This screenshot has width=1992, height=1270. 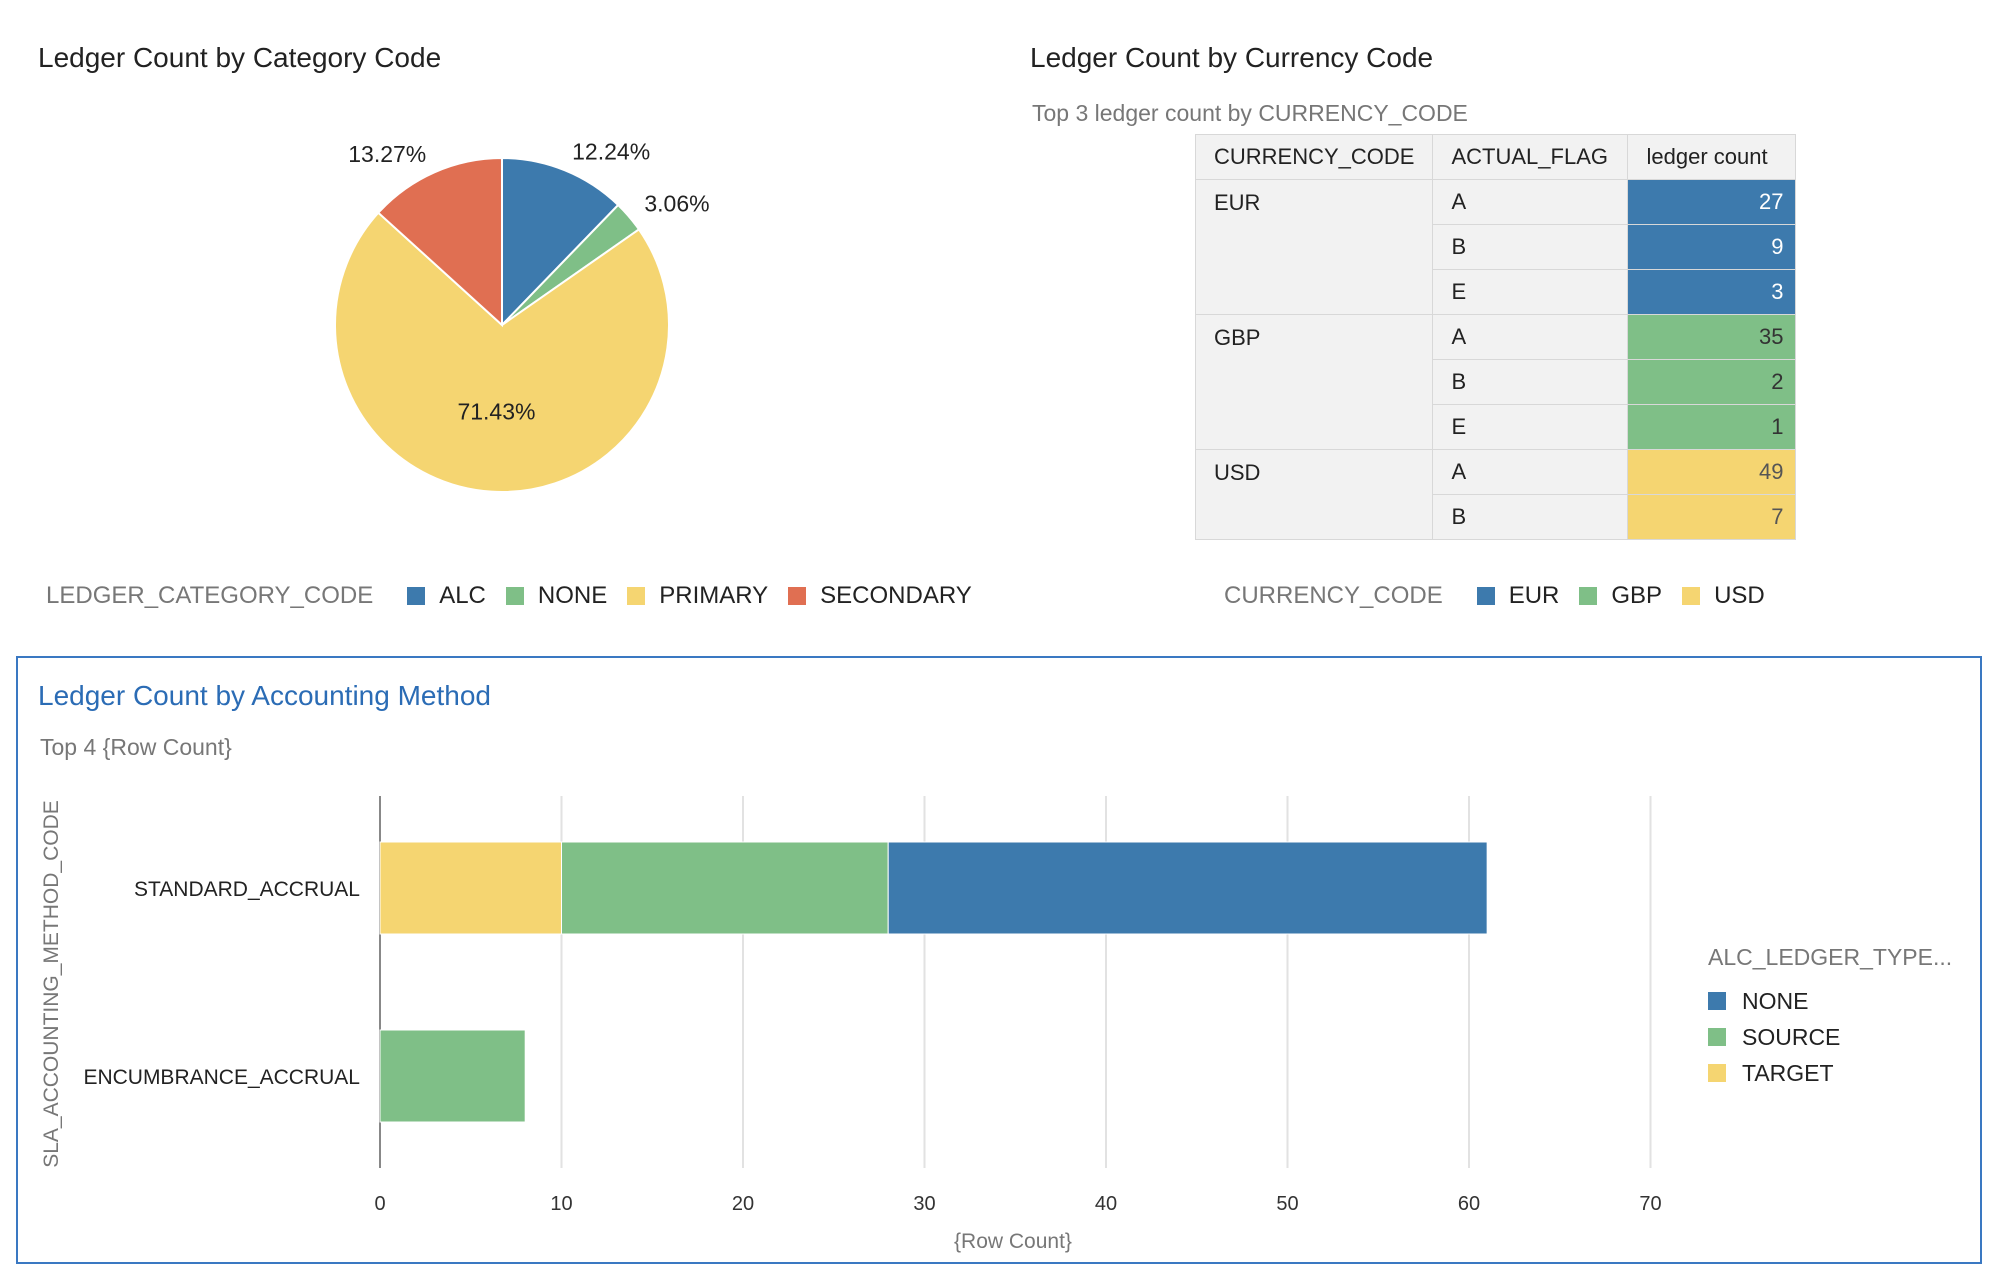 I want to click on pie-legend-swatch-none, so click(x=514, y=596).